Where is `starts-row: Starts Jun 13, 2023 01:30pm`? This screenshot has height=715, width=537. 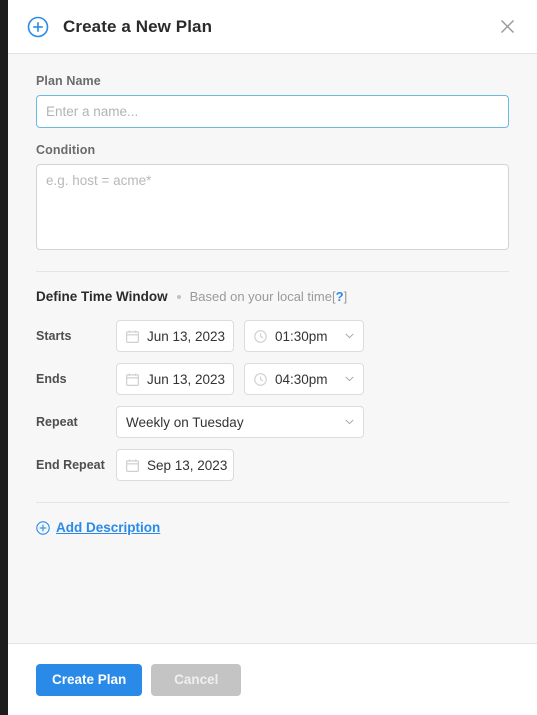 starts-row: Starts Jun 13, 2023 01:30pm is located at coordinates (272, 336).